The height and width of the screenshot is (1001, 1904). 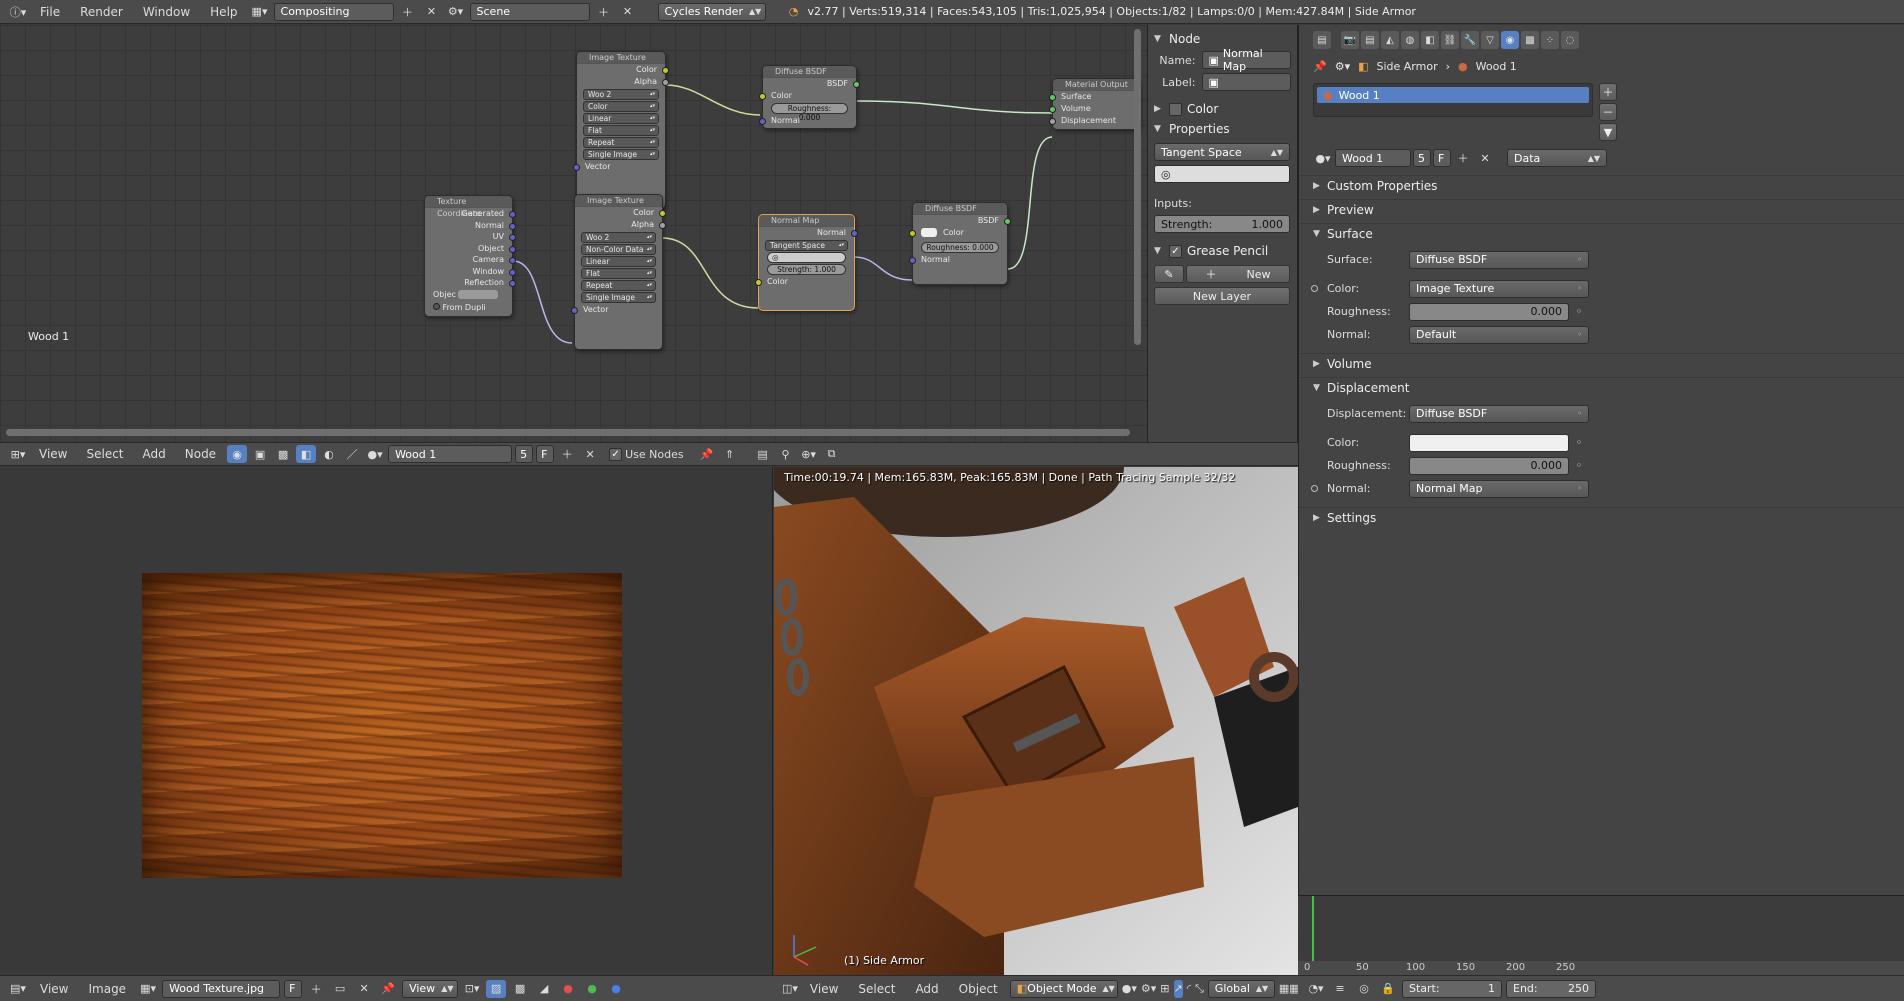 What do you see at coordinates (1164, 989) in the screenshot?
I see `manipulator-icon: ⊞` at bounding box center [1164, 989].